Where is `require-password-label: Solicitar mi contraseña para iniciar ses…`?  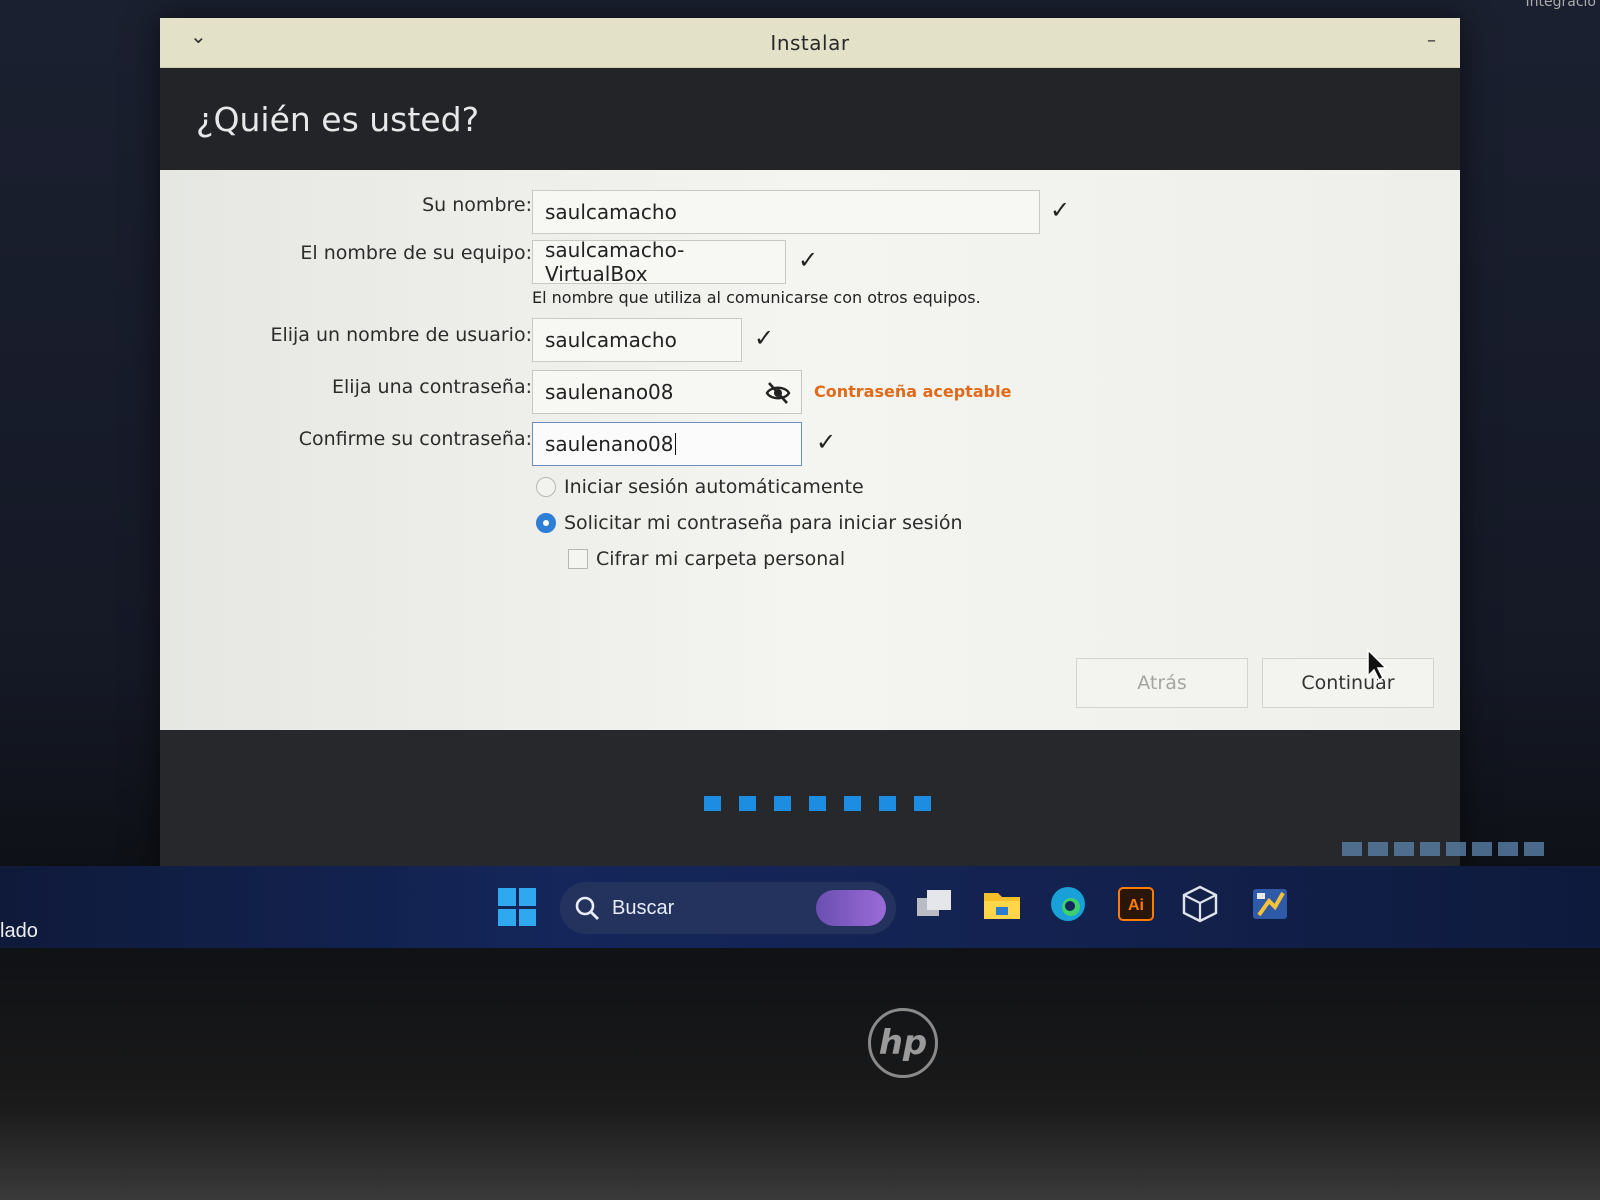 require-password-label: Solicitar mi contraseña para iniciar ses… is located at coordinates (763, 523).